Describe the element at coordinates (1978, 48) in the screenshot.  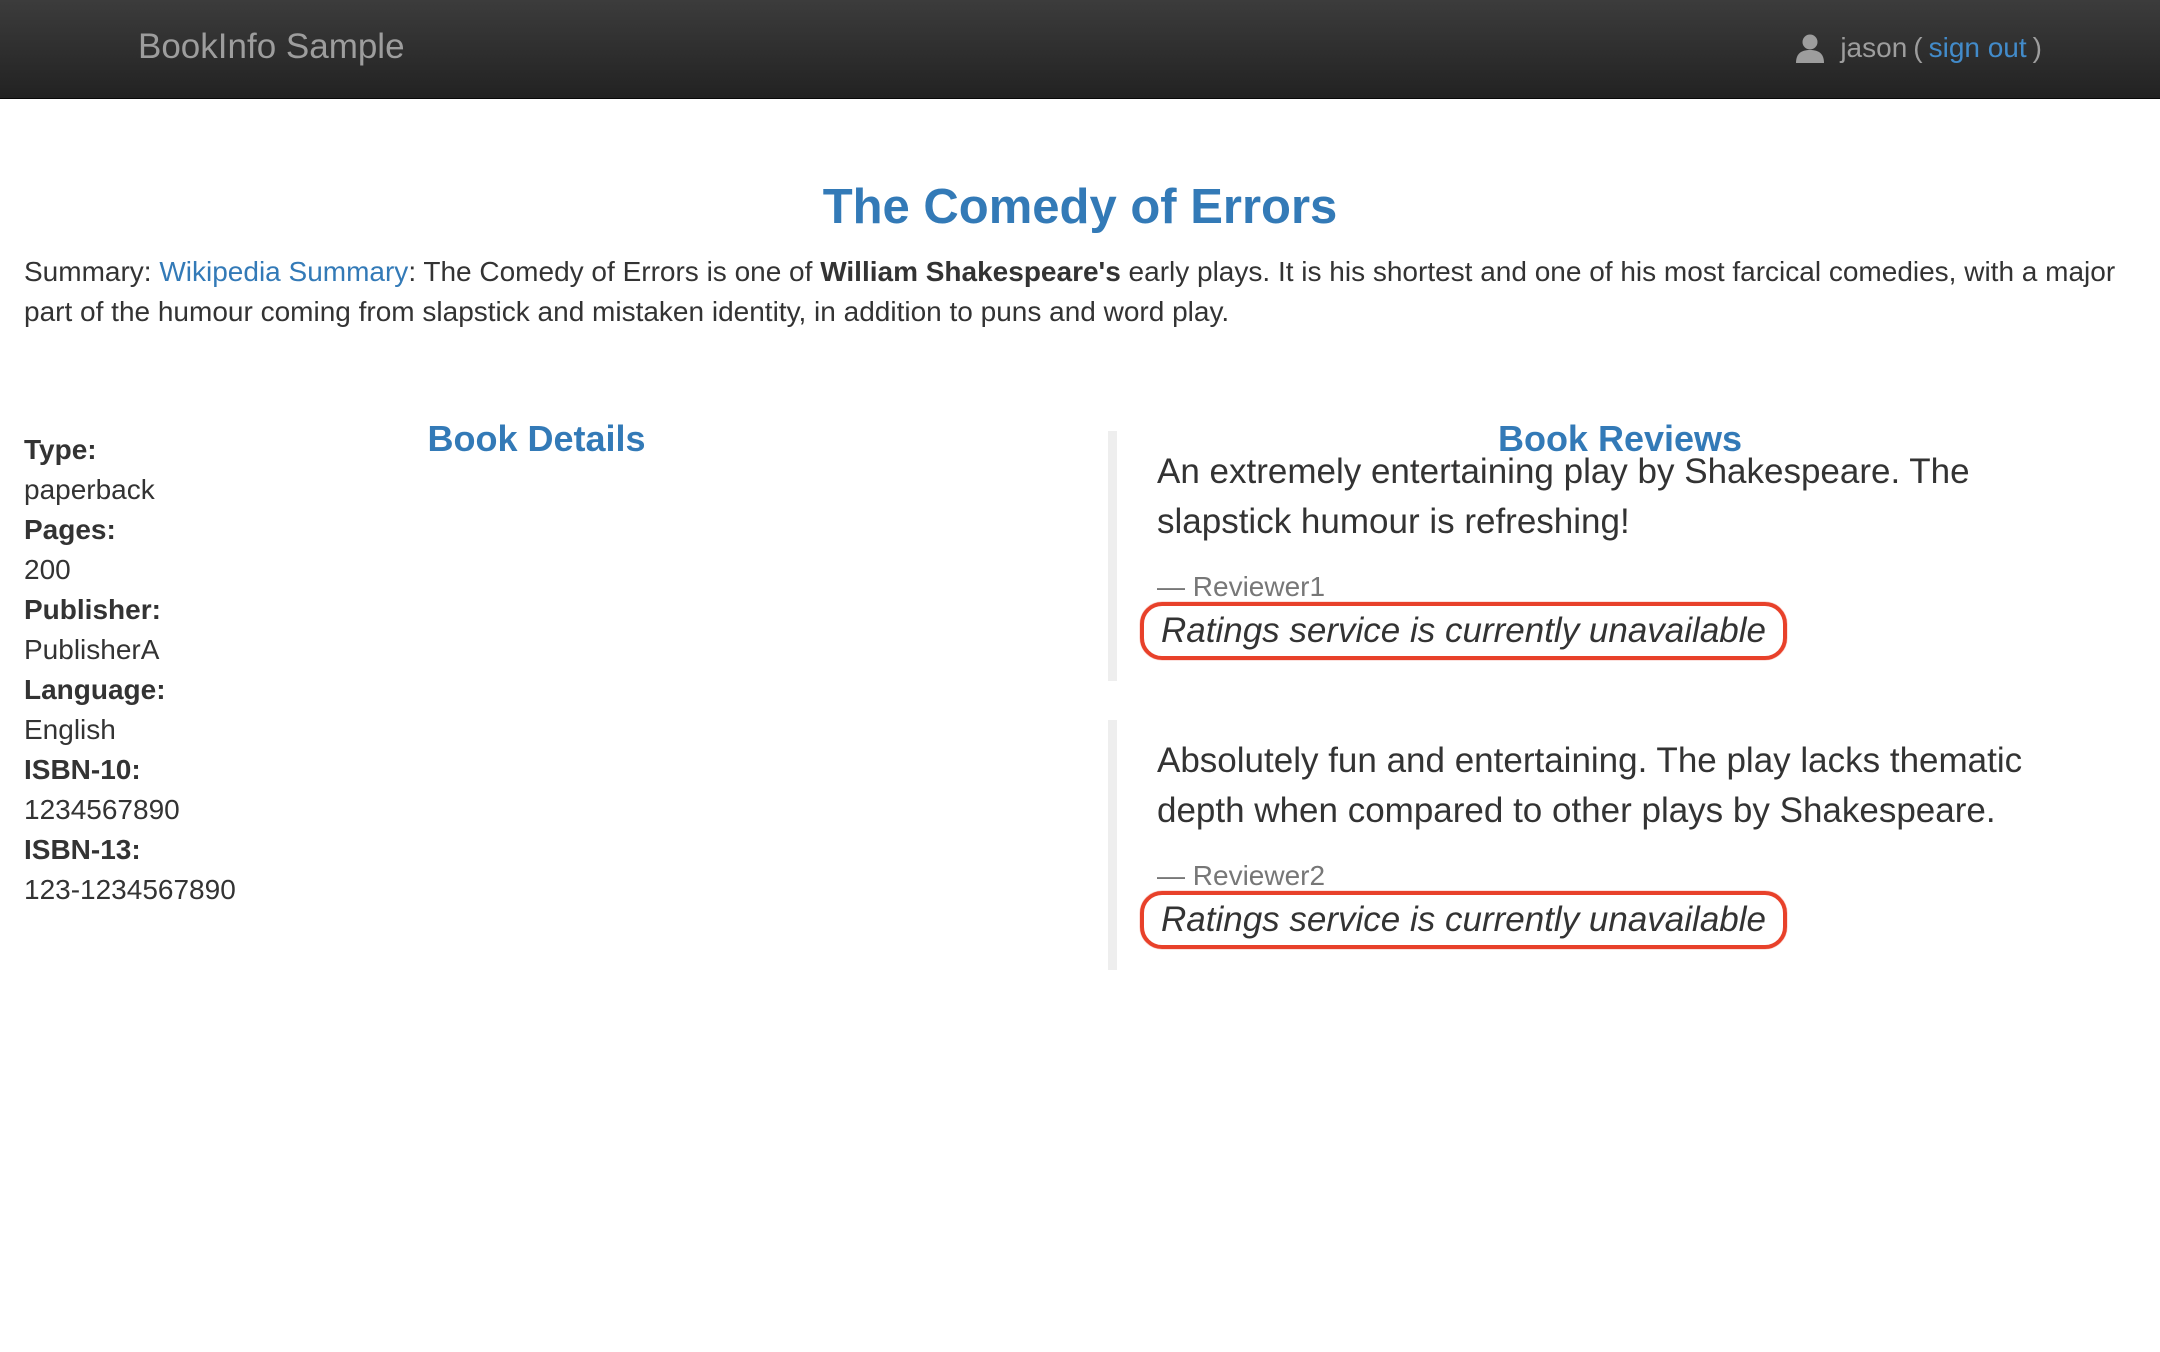
I see `sign-out-link: sign out` at that location.